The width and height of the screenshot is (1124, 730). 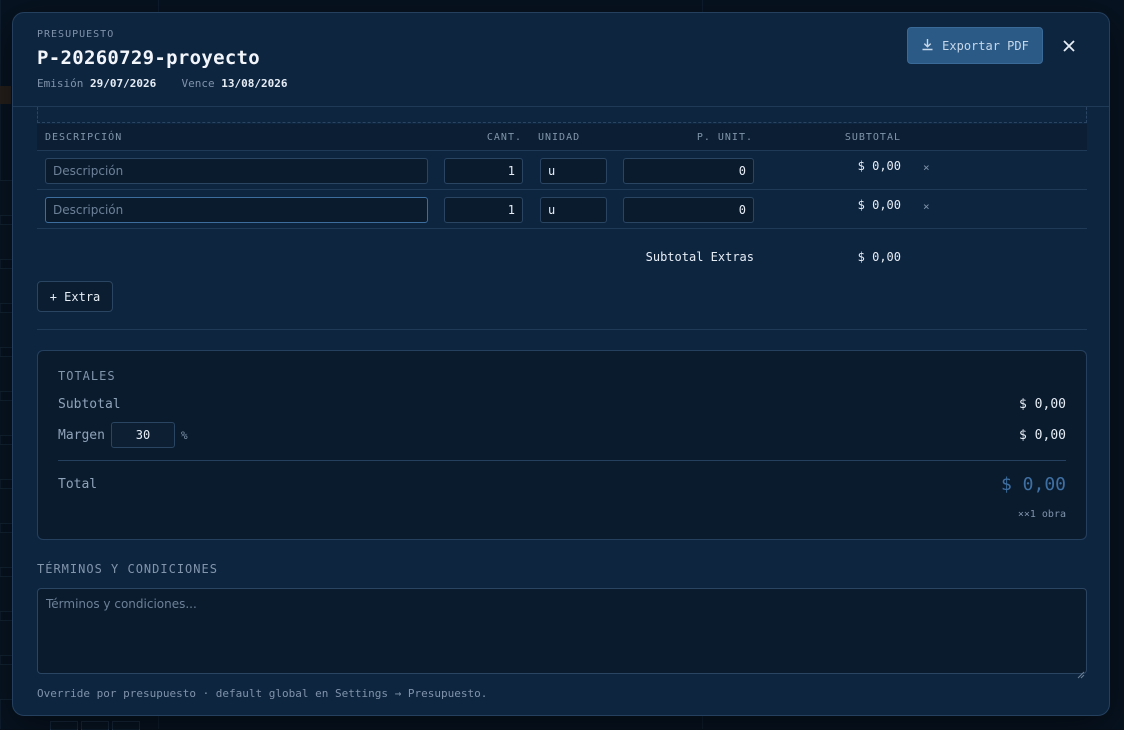 I want to click on total-value: $ 0,00, so click(x=1033, y=484).